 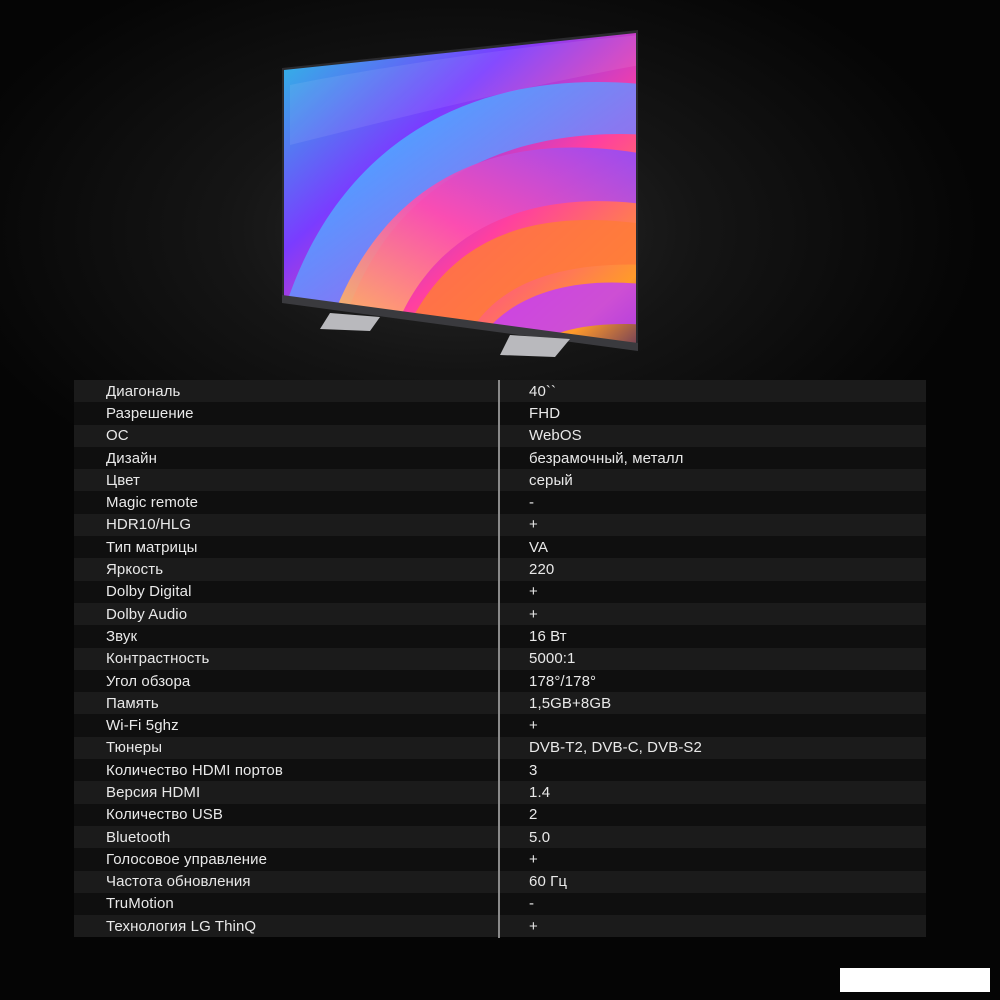 I want to click on spec-row: Угол обзора 178°/178°, so click(x=500, y=681).